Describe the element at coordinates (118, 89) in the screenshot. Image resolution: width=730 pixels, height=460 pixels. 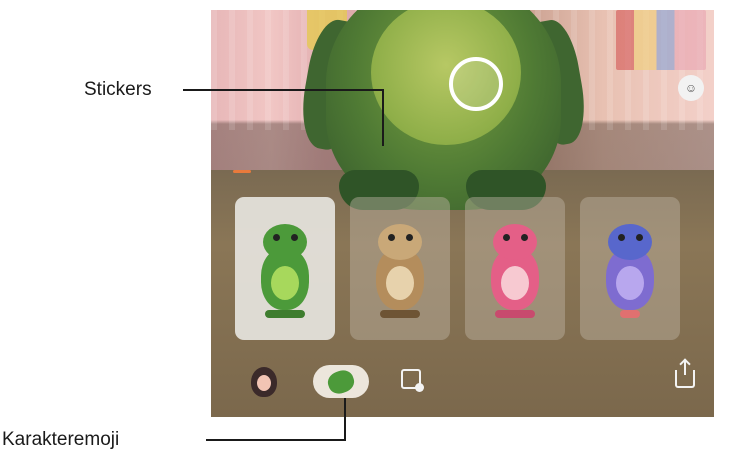
I see `stickers-callout: Stickers` at that location.